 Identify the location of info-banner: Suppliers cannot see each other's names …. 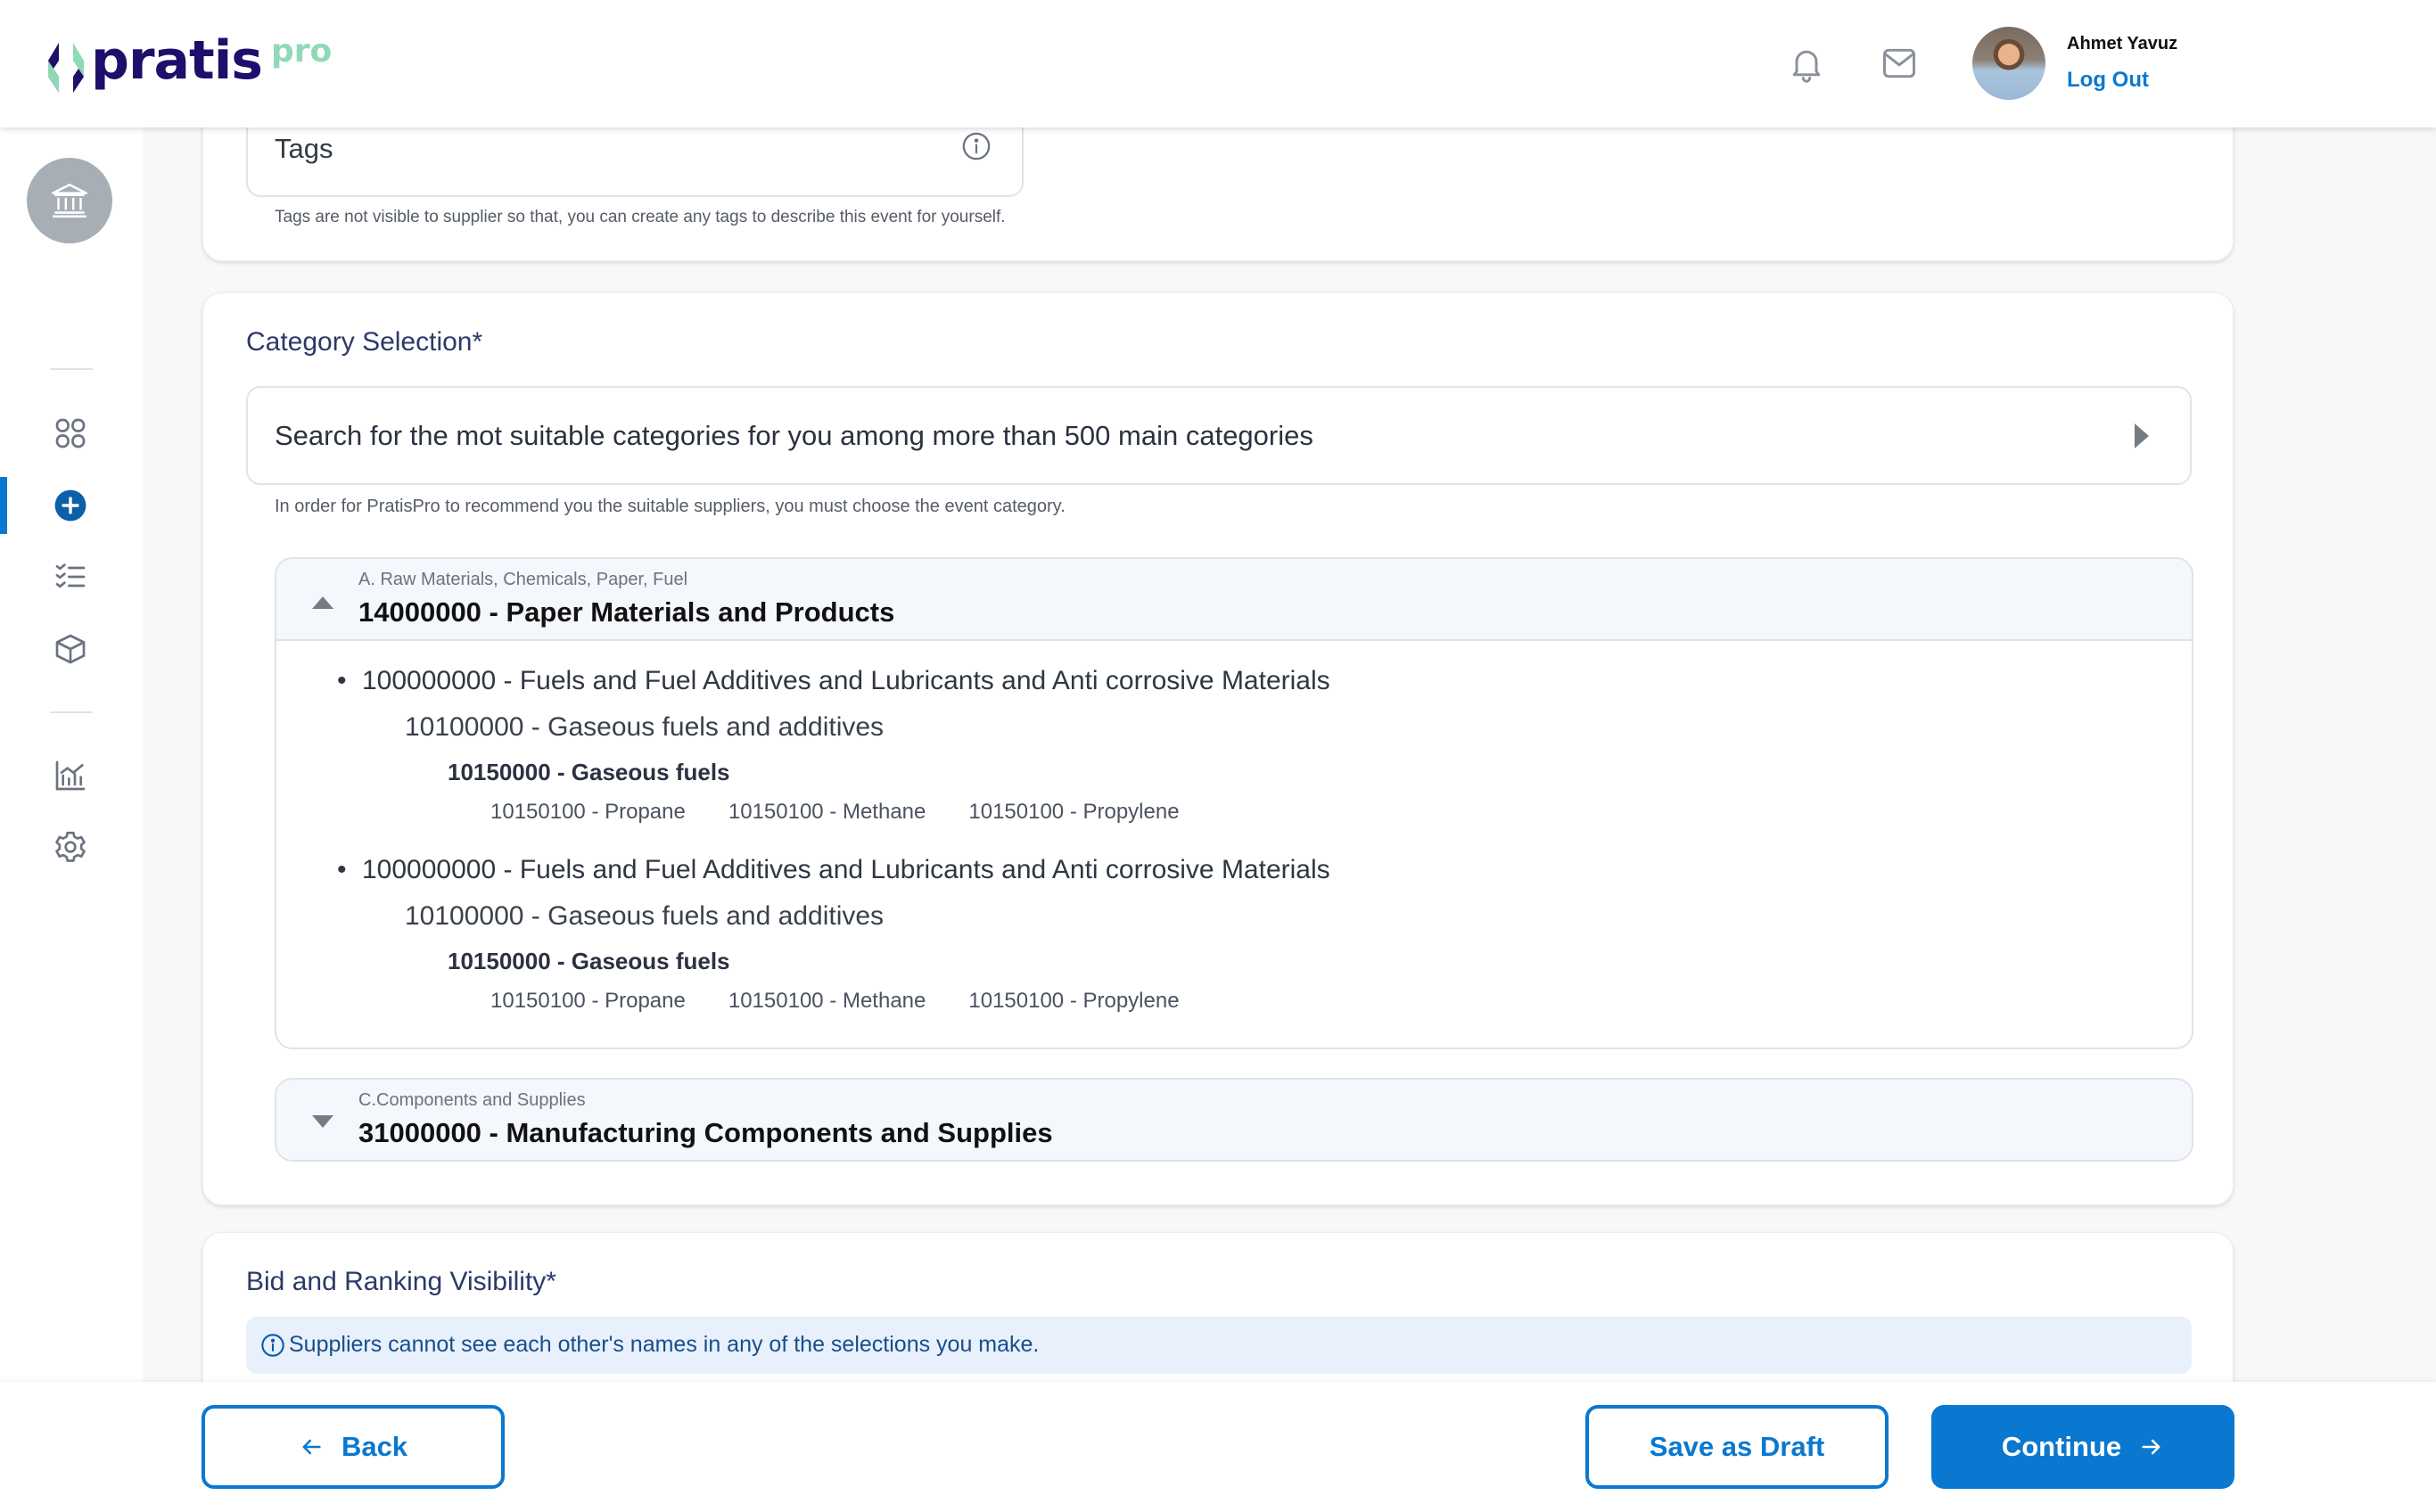
(1219, 1345).